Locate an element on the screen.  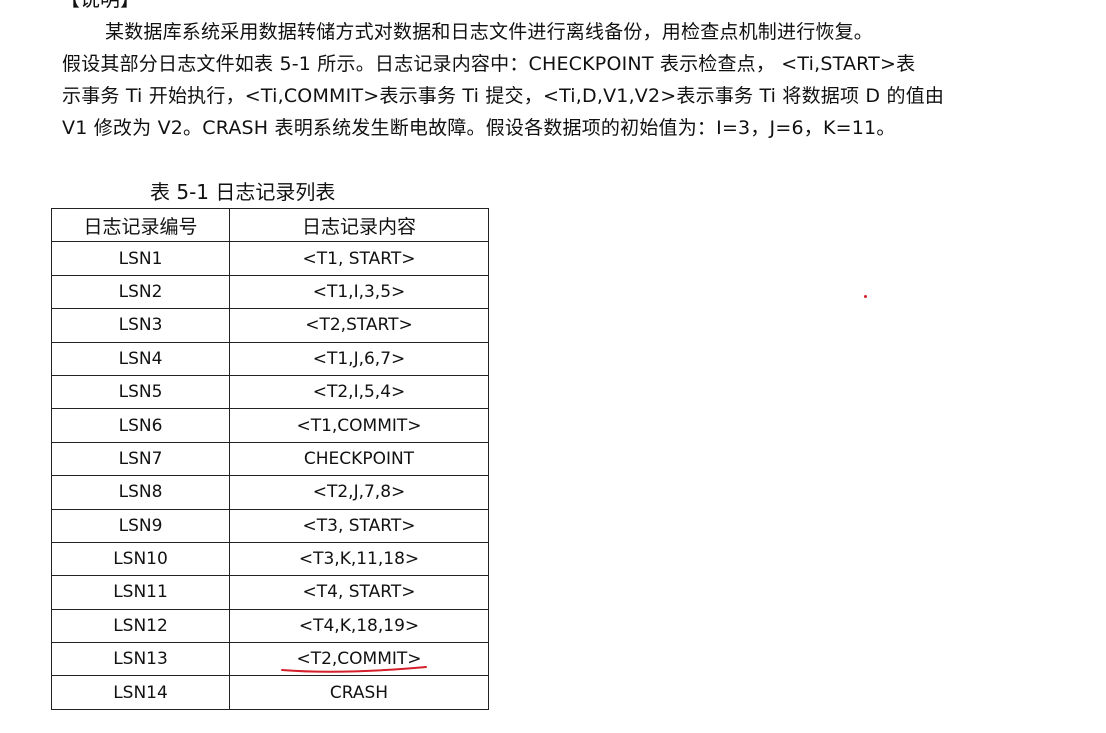
cell-content: <T4,K,18,19> is located at coordinates (359, 626).